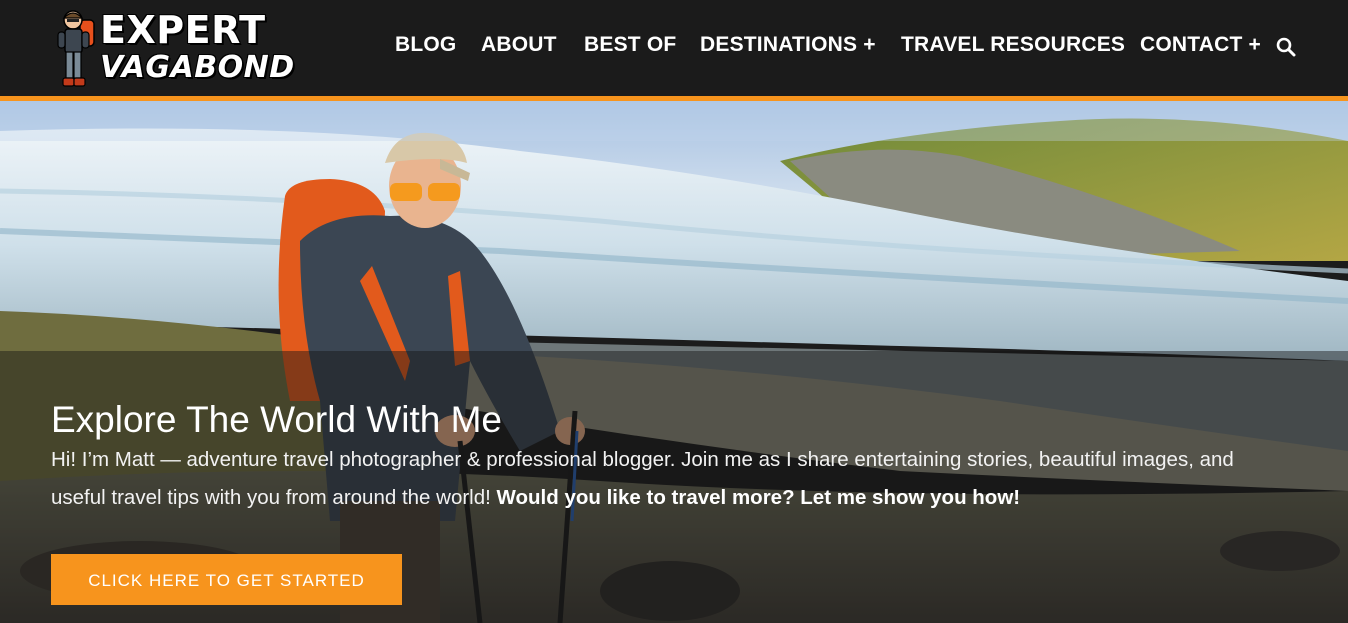 The width and height of the screenshot is (1348, 623). I want to click on nav-item-travel-resources: TRAVEL RESOURCES, so click(1013, 45).